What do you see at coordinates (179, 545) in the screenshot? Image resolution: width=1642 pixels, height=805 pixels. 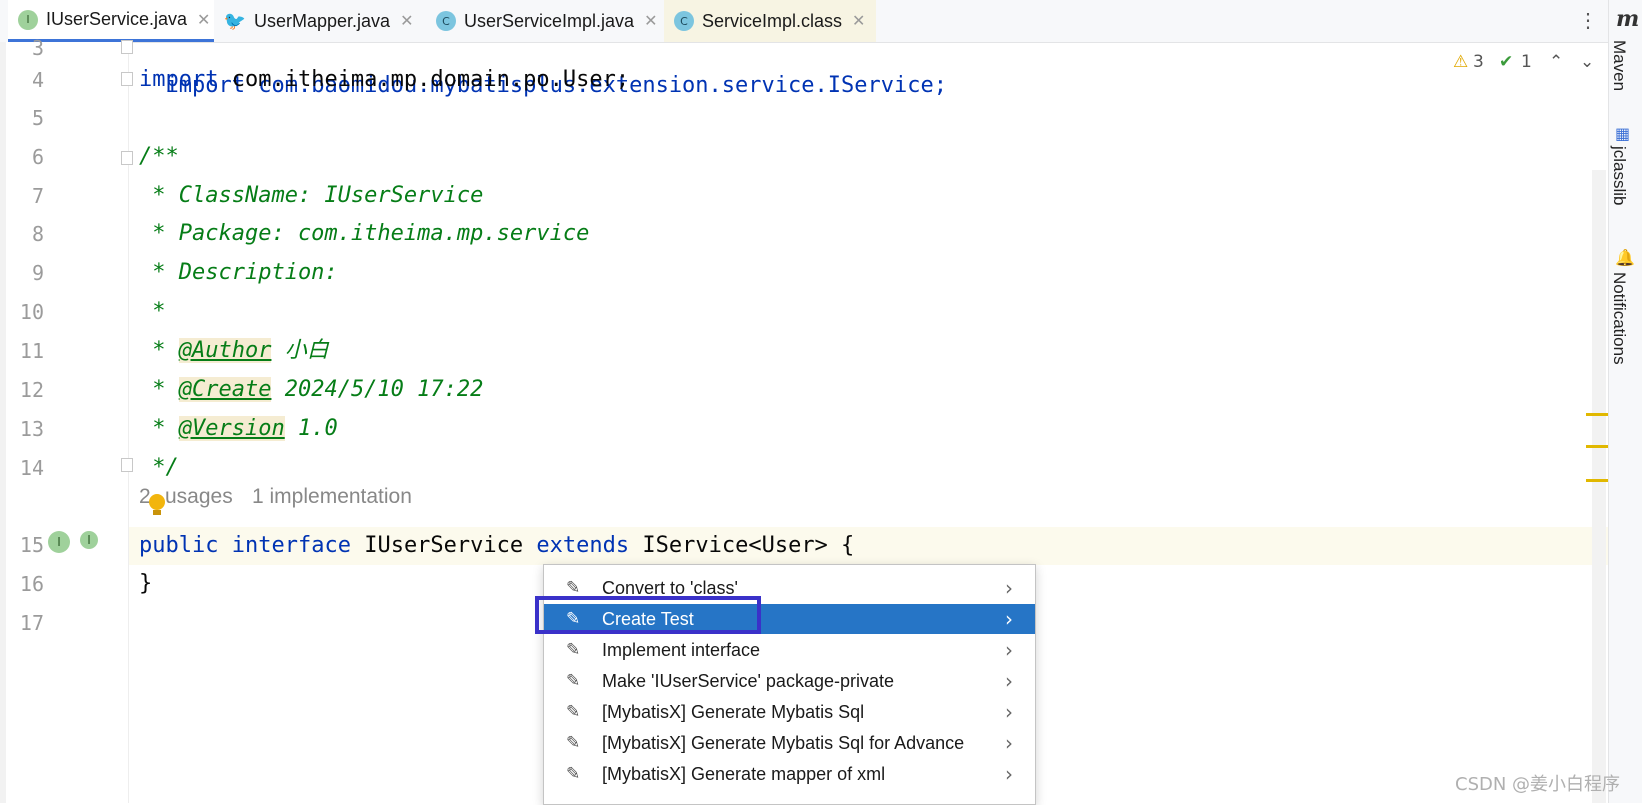 I see `keyword: public` at bounding box center [179, 545].